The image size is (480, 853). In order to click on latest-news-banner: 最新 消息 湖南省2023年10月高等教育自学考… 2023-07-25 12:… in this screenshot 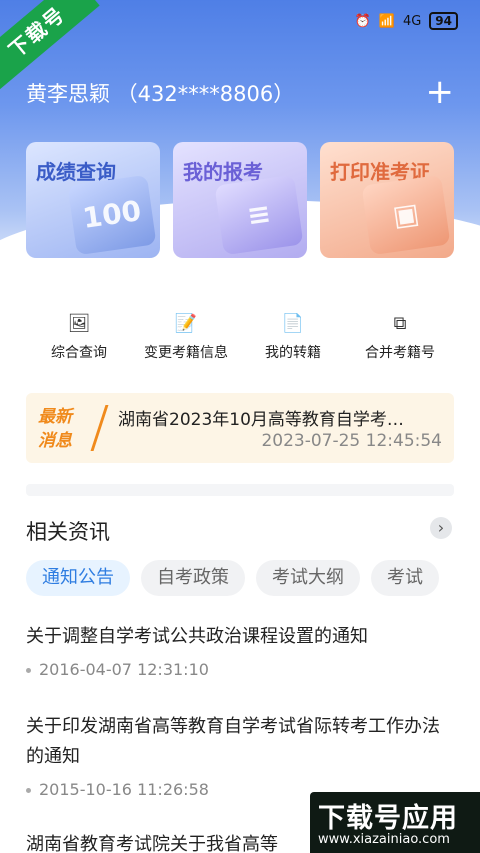, I will do `click(240, 428)`.